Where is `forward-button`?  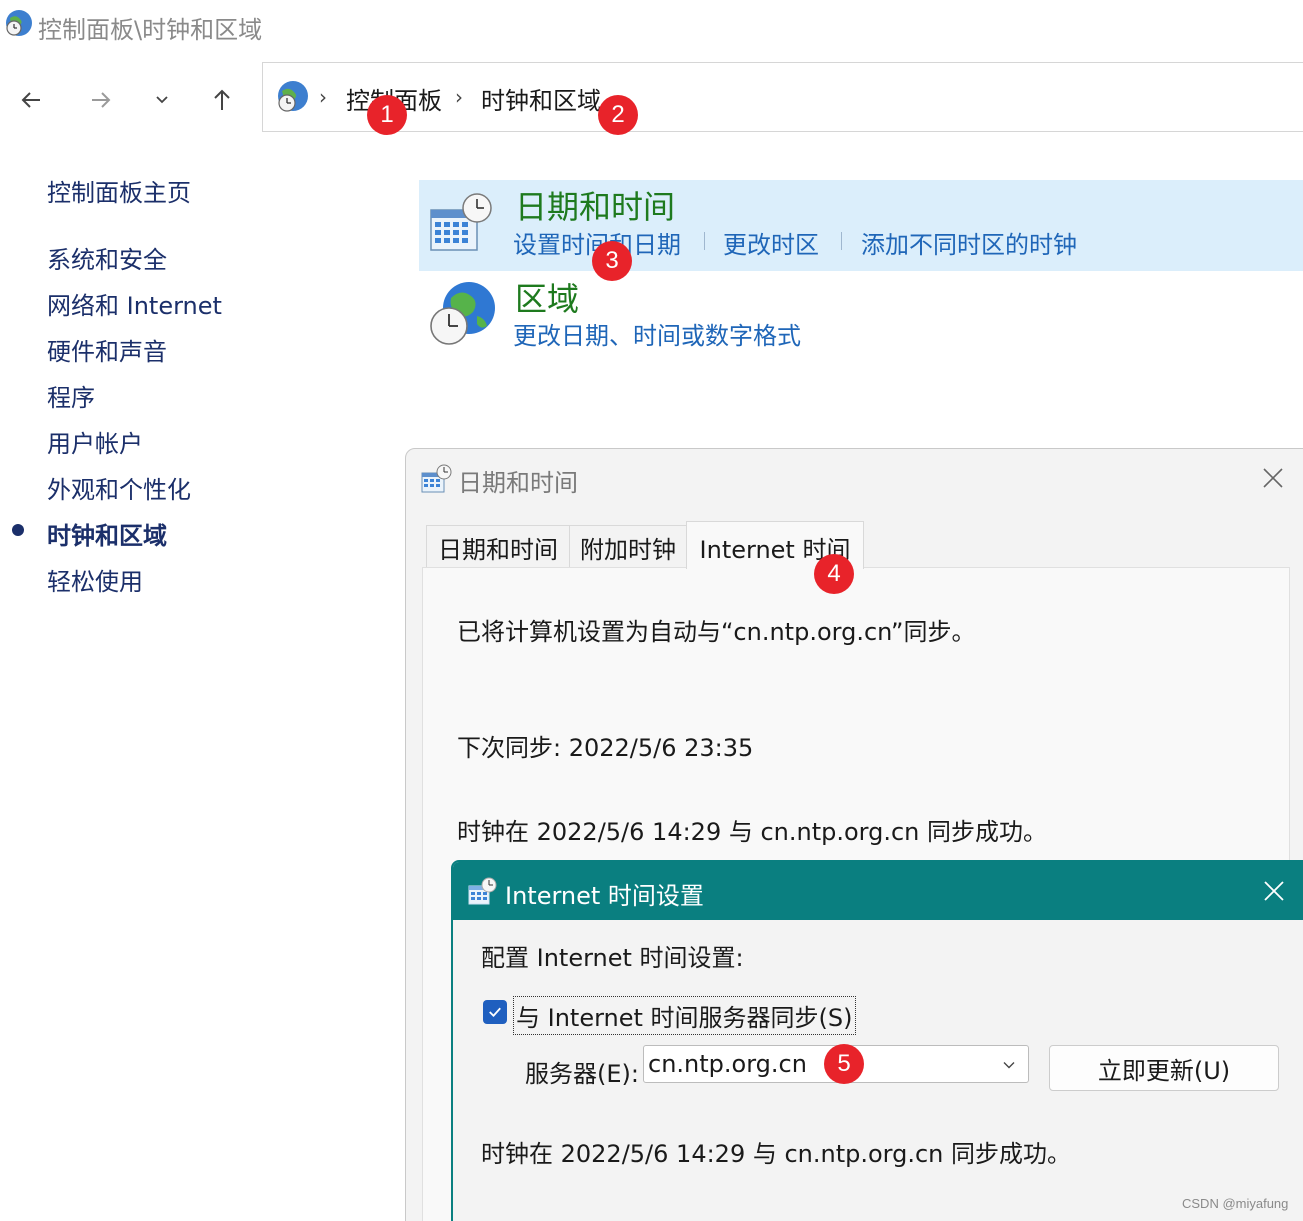 forward-button is located at coordinates (100, 100).